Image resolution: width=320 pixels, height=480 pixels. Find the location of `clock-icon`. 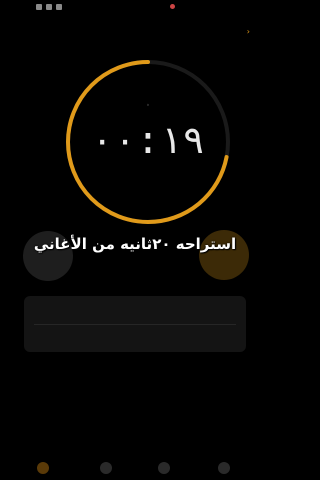

clock-icon is located at coordinates (106, 468).